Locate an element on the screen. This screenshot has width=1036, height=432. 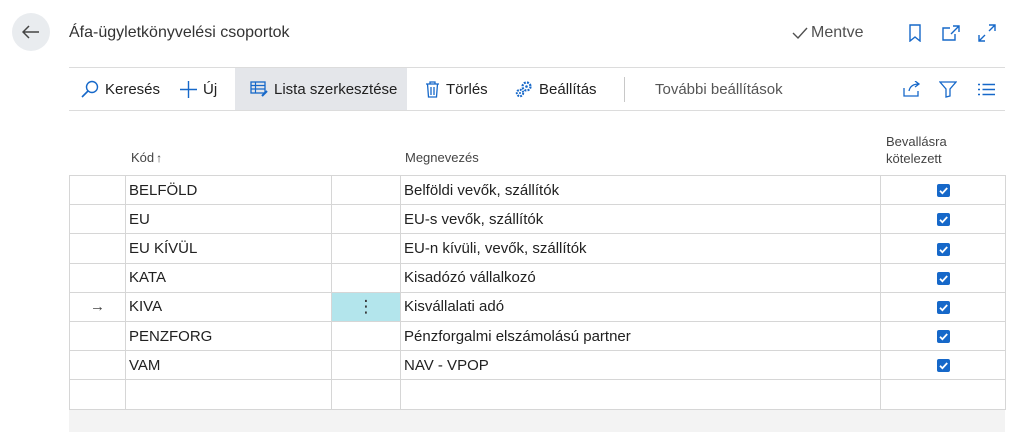
table-row: EU EU-s vevők, szállítók is located at coordinates (537, 219).